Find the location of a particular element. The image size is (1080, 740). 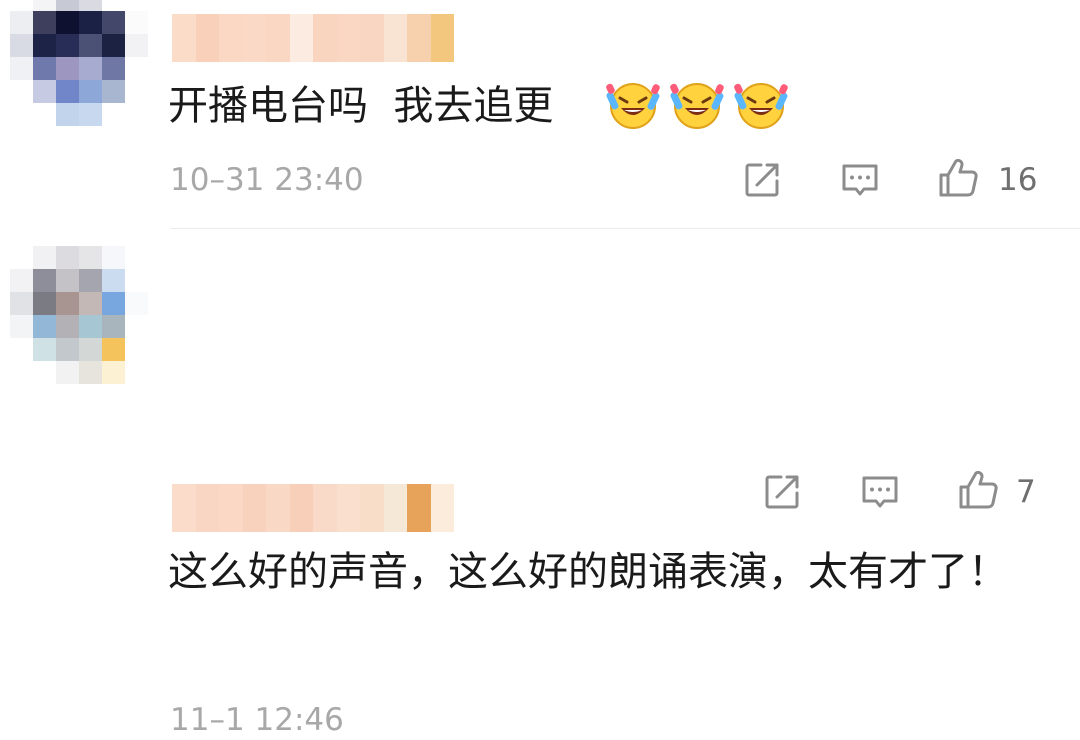

like-count: 7 is located at coordinates (1026, 492).